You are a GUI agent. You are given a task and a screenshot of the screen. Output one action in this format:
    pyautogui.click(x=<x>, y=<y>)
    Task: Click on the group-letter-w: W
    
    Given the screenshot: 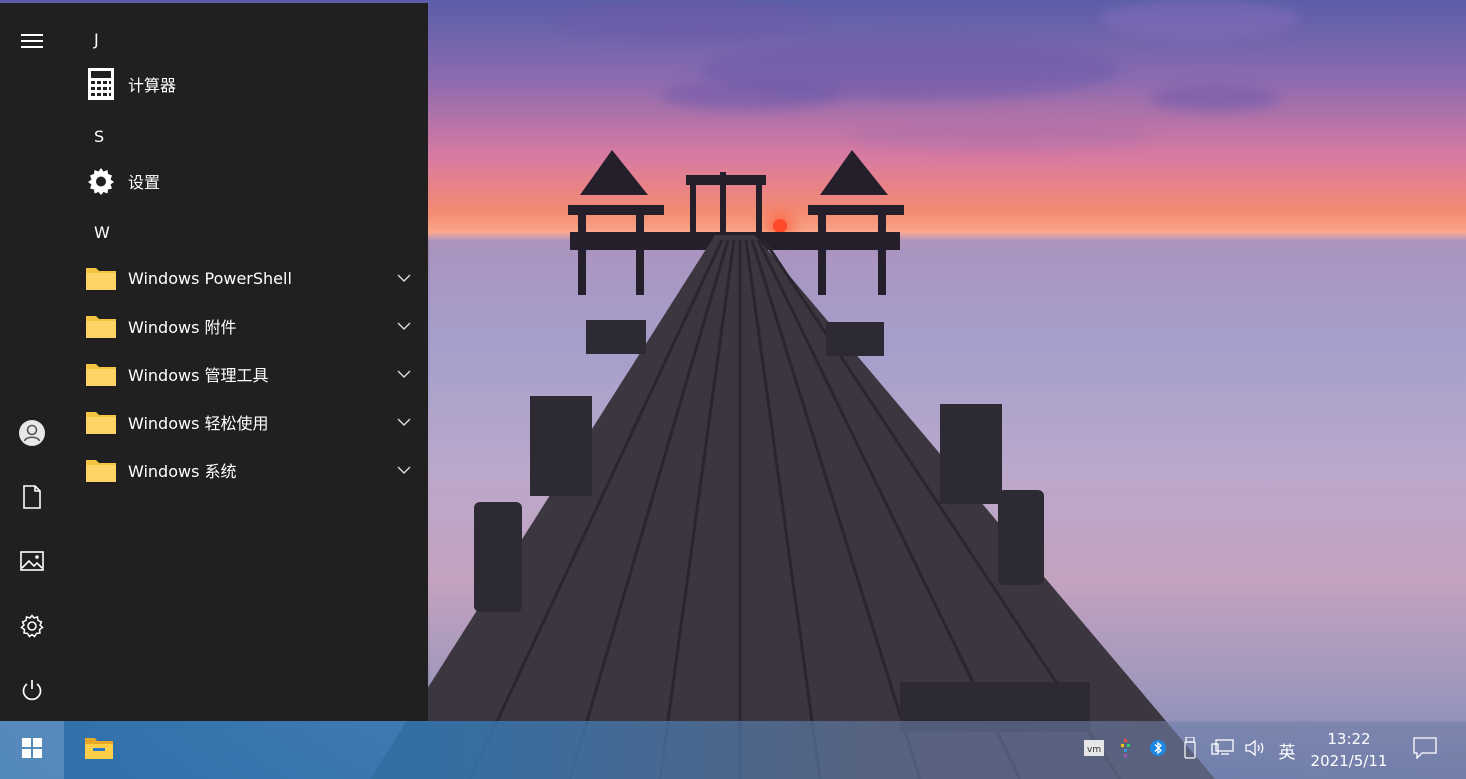 What is the action you would take?
    pyautogui.click(x=102, y=232)
    